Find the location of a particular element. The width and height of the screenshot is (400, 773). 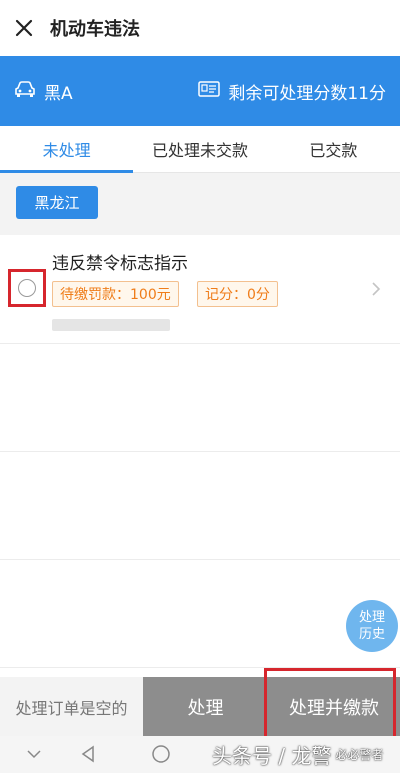

history-label-line1: 处理 is located at coordinates (371, 617).